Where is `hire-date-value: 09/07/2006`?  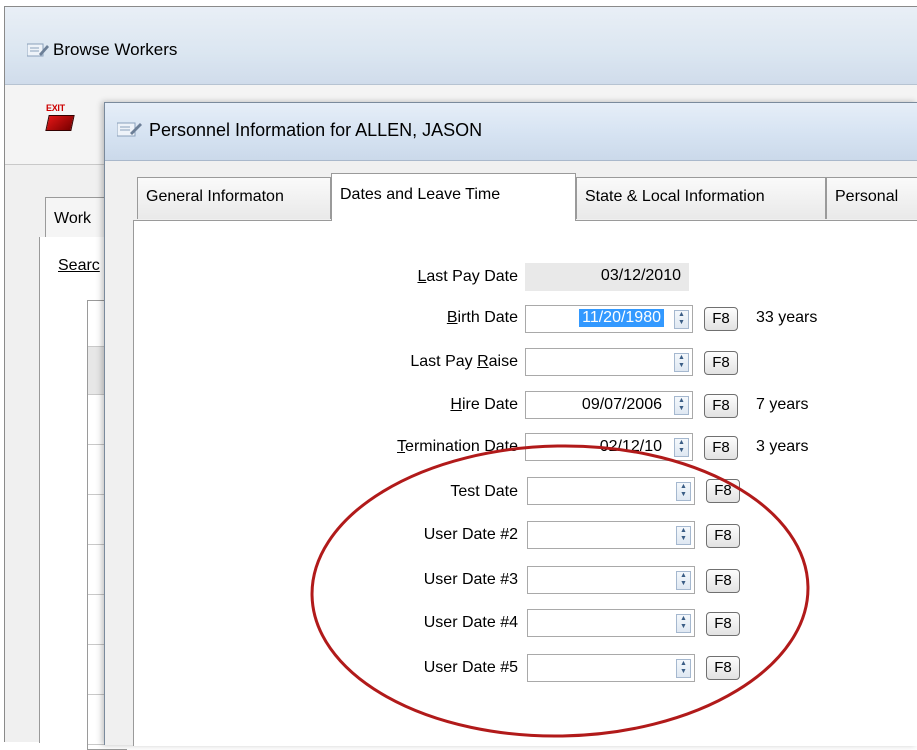
hire-date-value: 09/07/2006 is located at coordinates (621, 404).